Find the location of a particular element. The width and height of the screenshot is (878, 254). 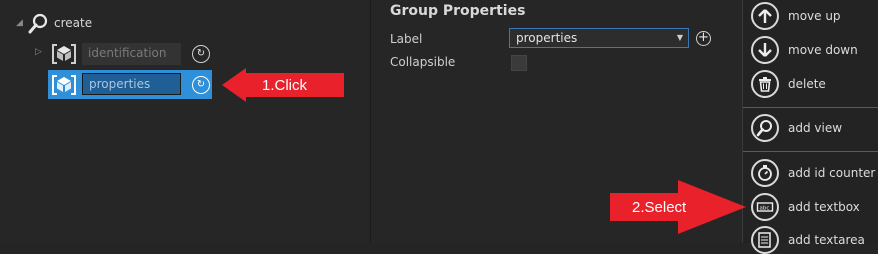

panel-title: Group Properties is located at coordinates (458, 11).